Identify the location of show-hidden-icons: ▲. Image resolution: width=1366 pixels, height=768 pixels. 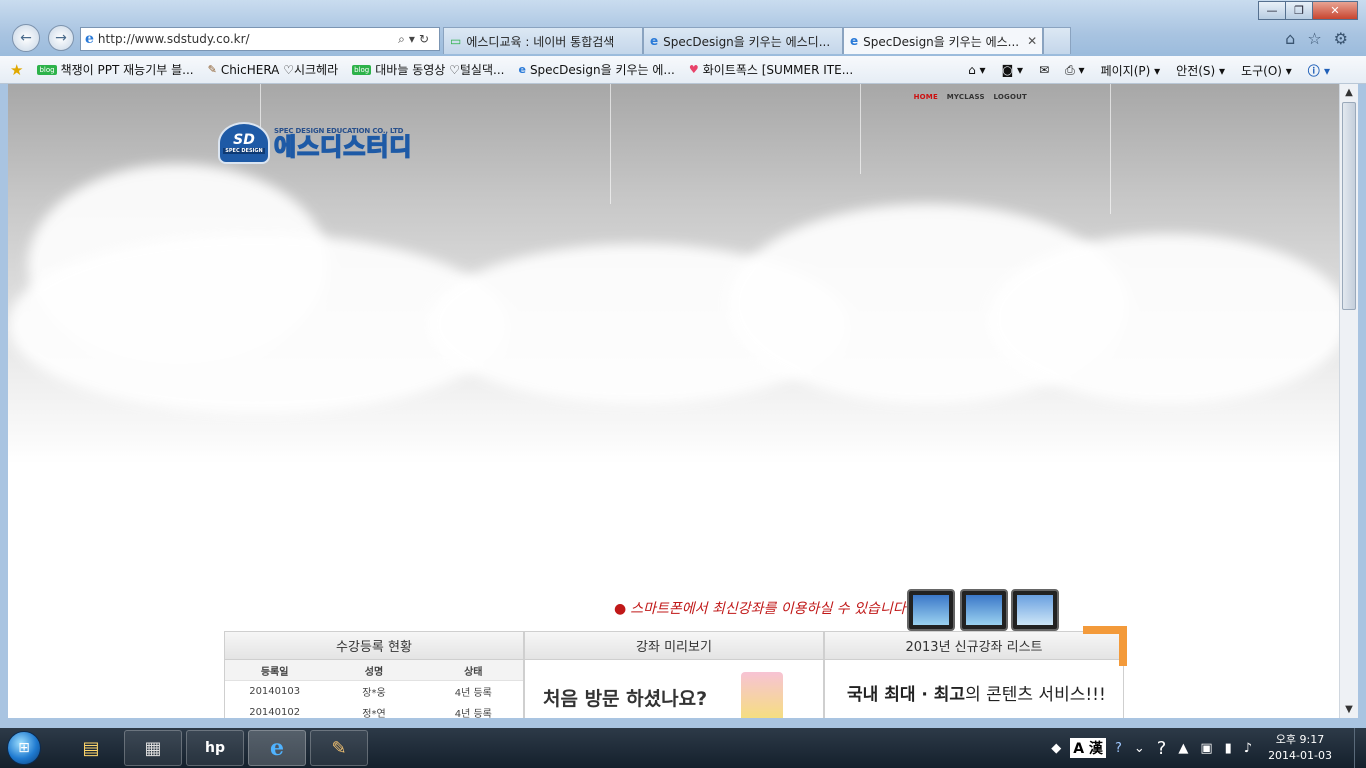
(1183, 748).